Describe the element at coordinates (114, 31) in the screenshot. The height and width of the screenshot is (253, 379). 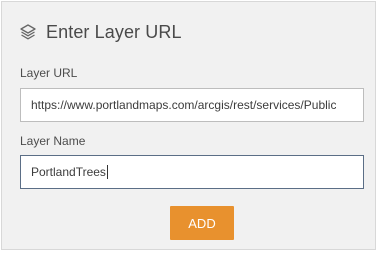
I see `panel-title: Enter Layer URL` at that location.